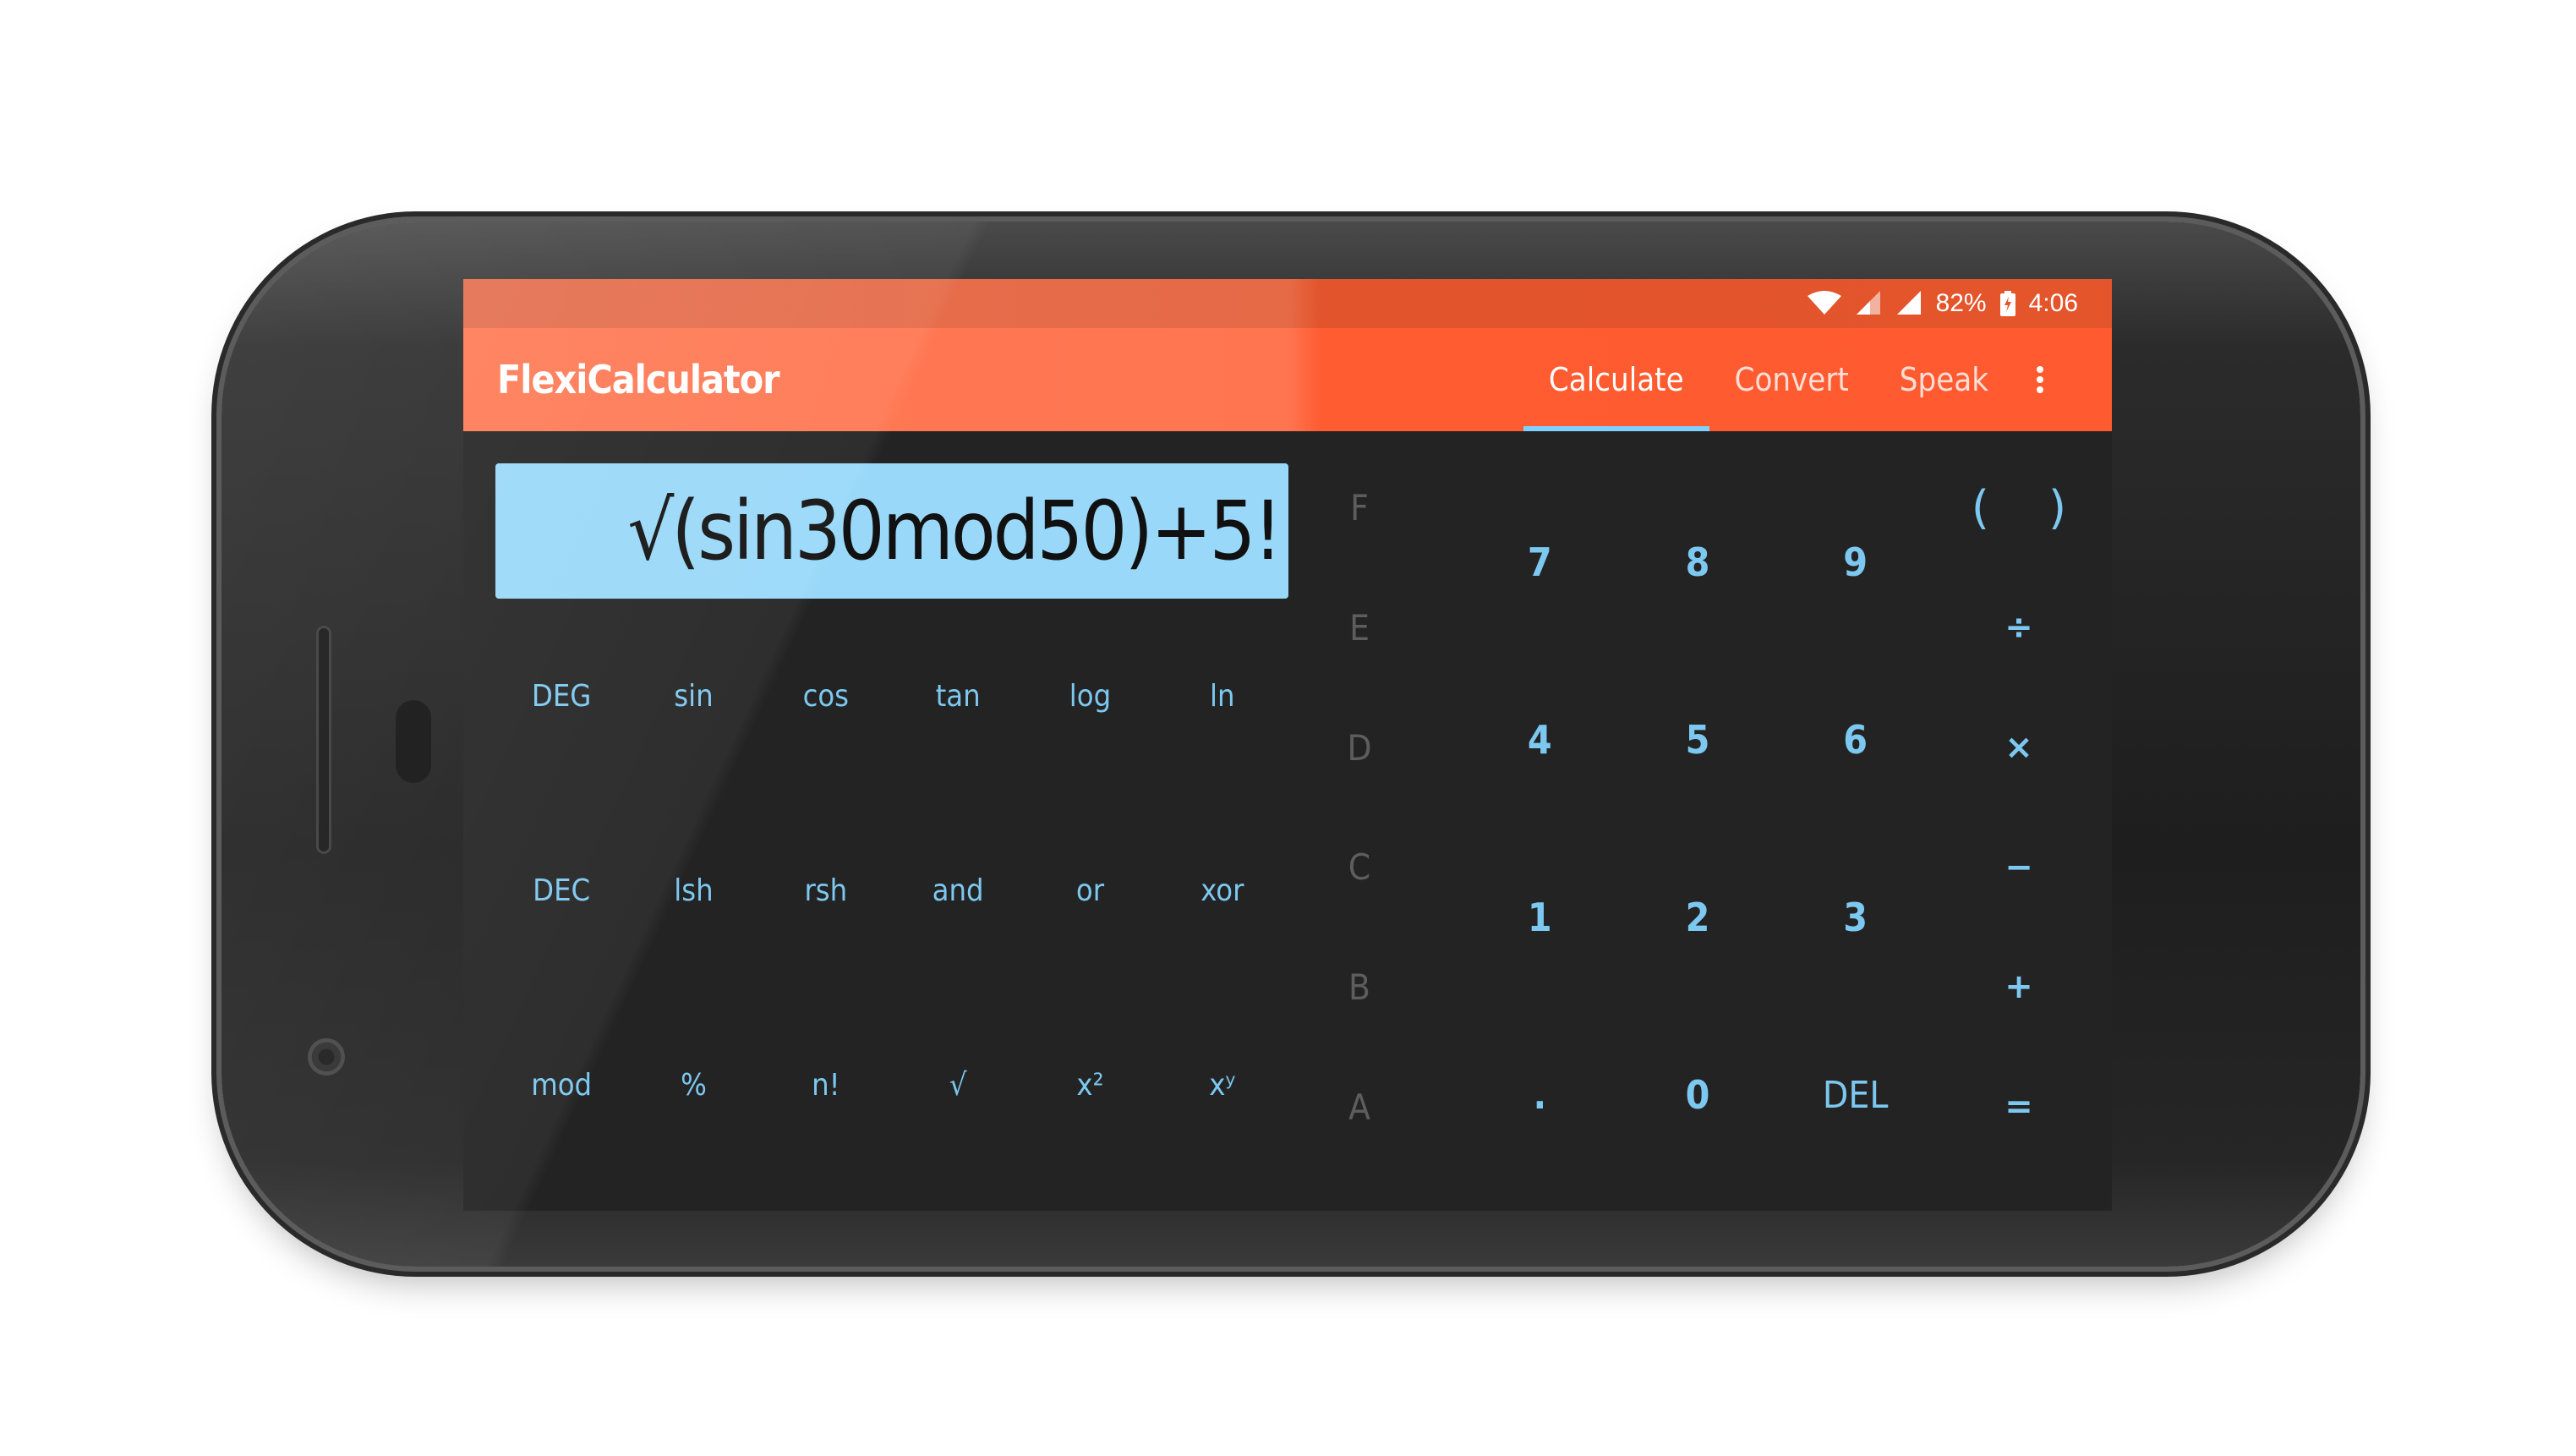 The width and height of the screenshot is (2576, 1456). I want to click on digit-9-button: 9, so click(1855, 562).